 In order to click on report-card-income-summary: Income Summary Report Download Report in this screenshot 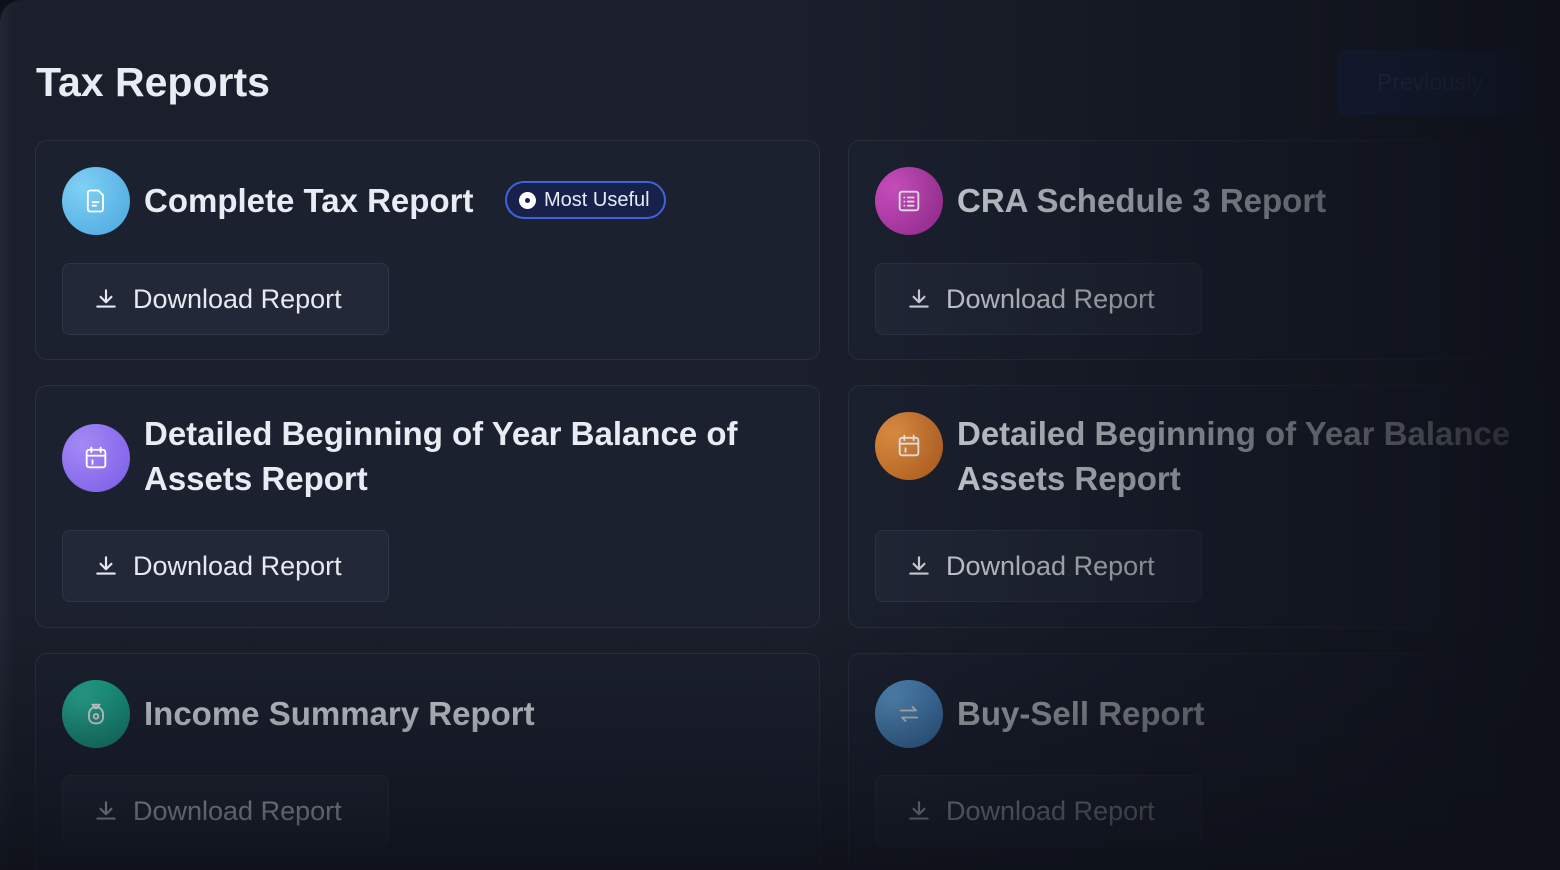, I will do `click(427, 761)`.